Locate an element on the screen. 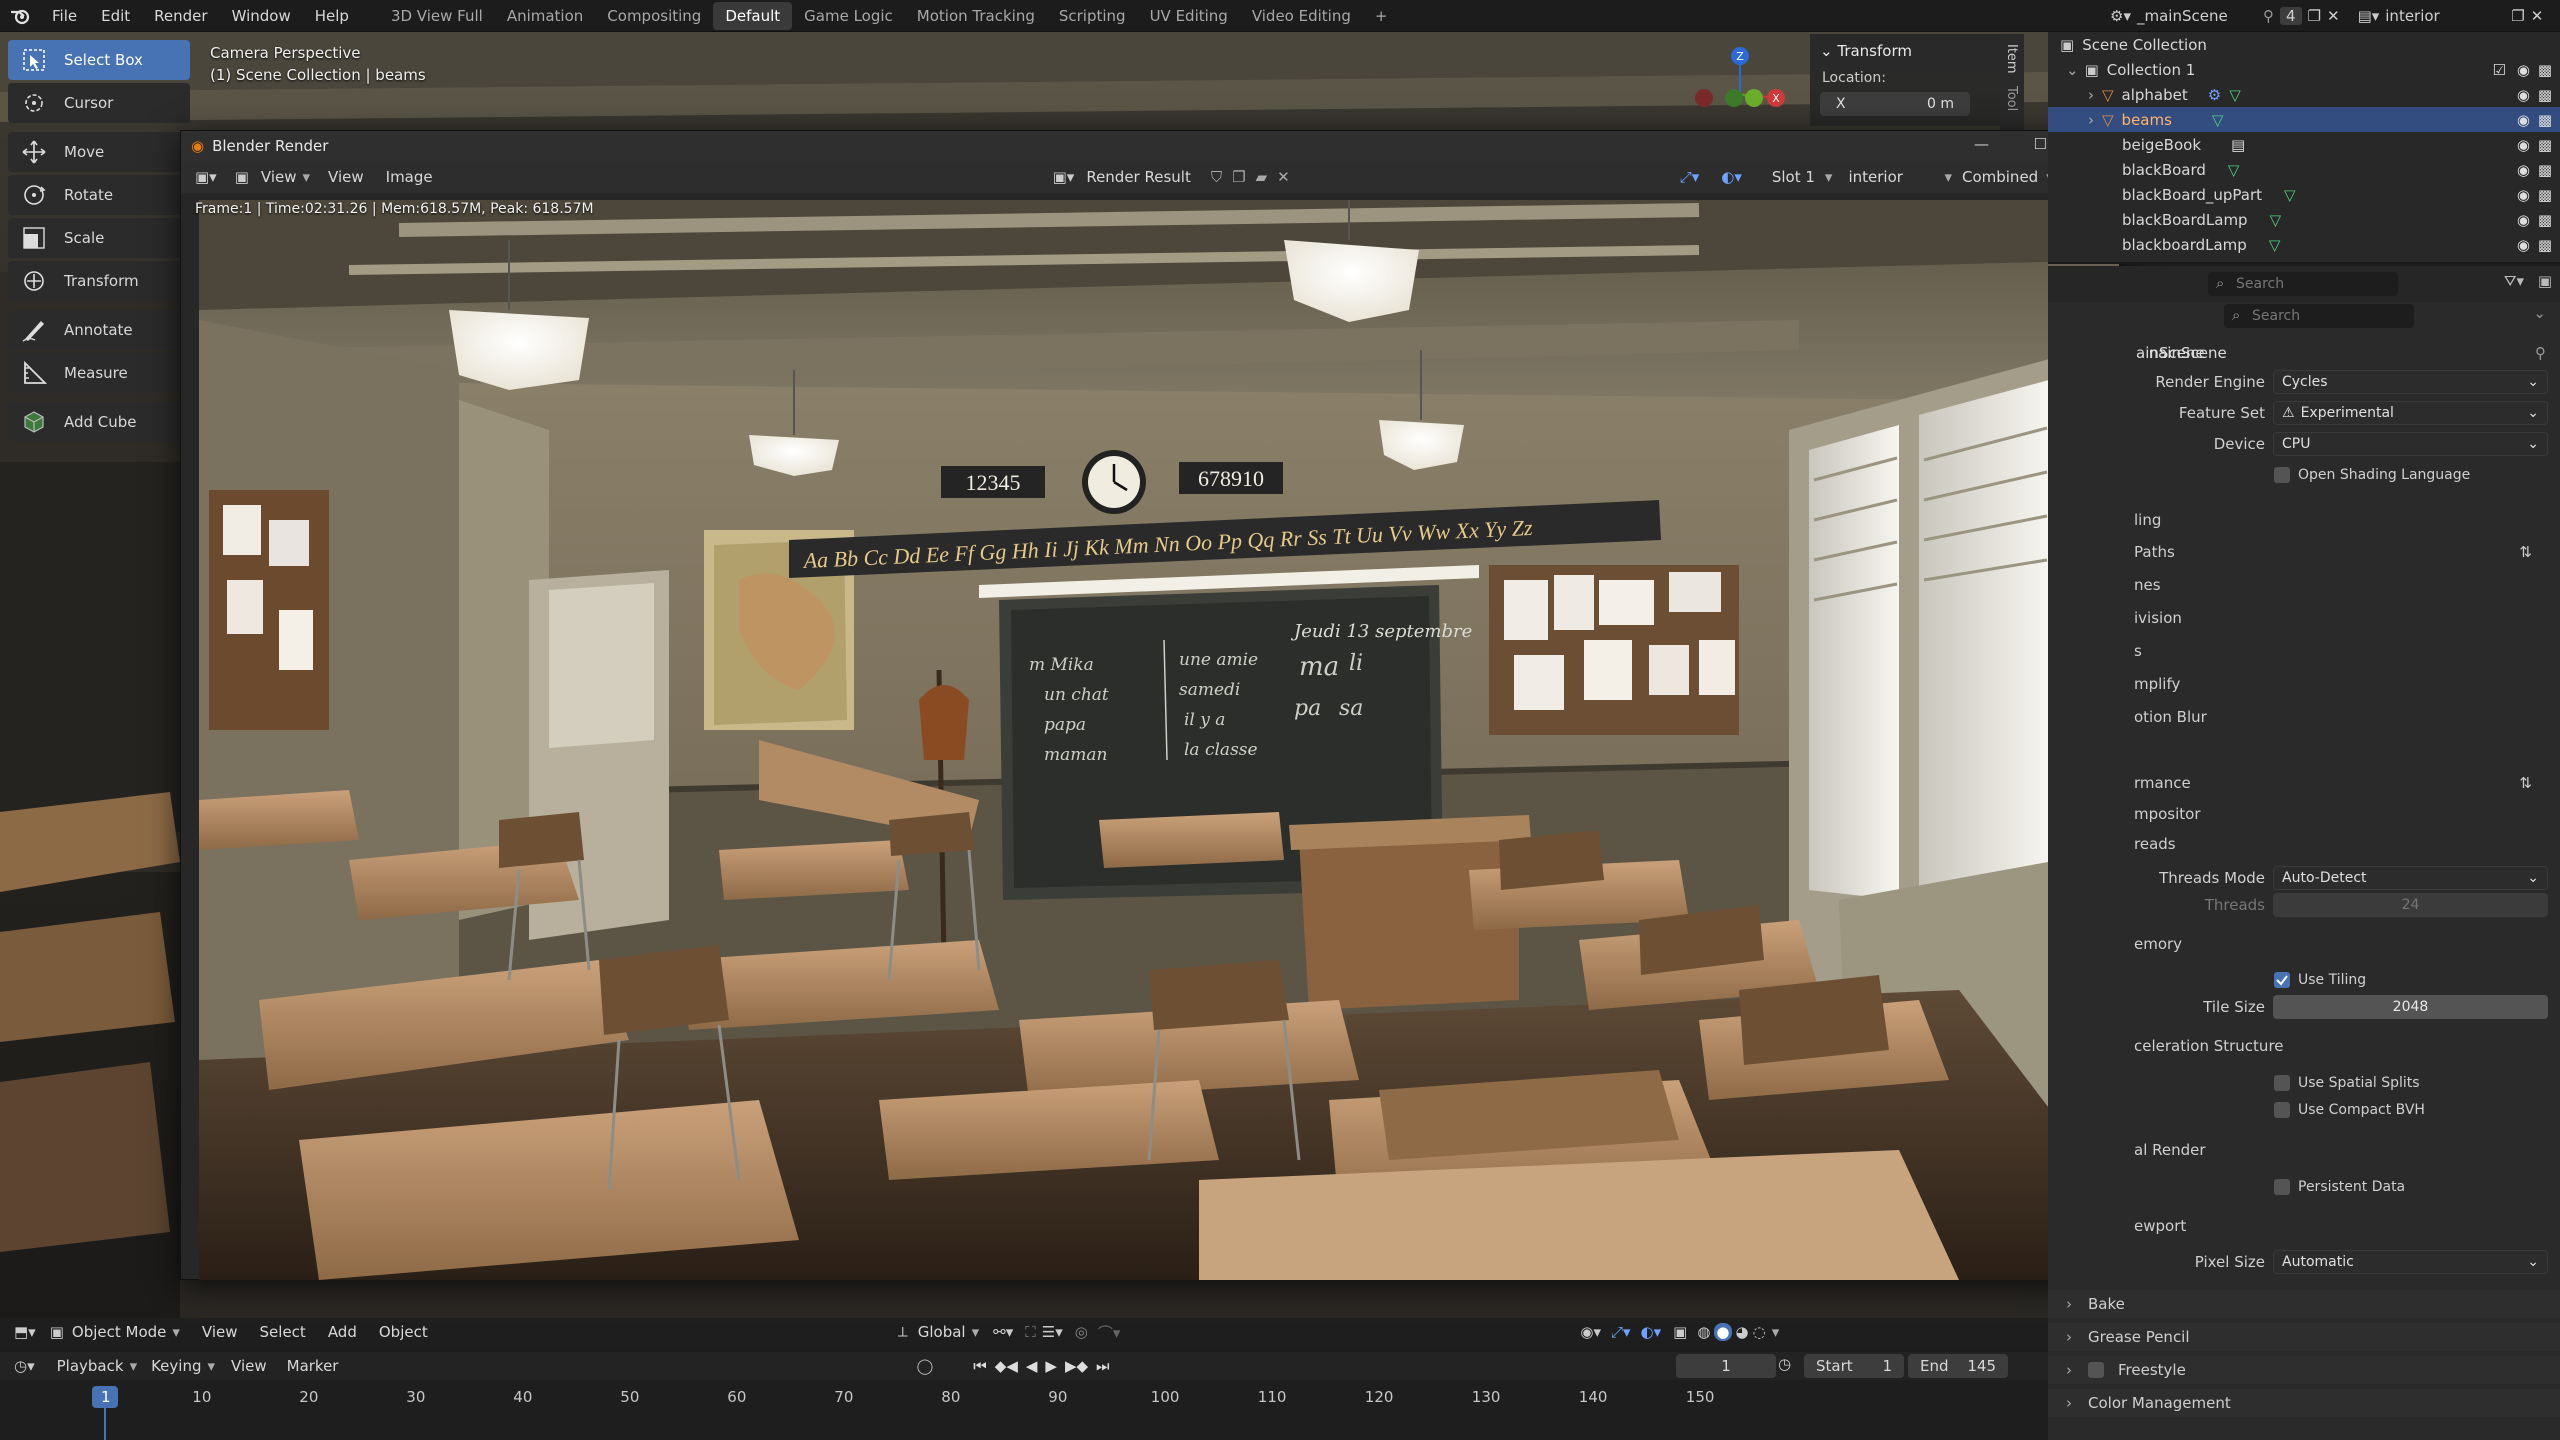 The image size is (2560, 1440). pin-icon: ⚲ is located at coordinates (2268, 16).